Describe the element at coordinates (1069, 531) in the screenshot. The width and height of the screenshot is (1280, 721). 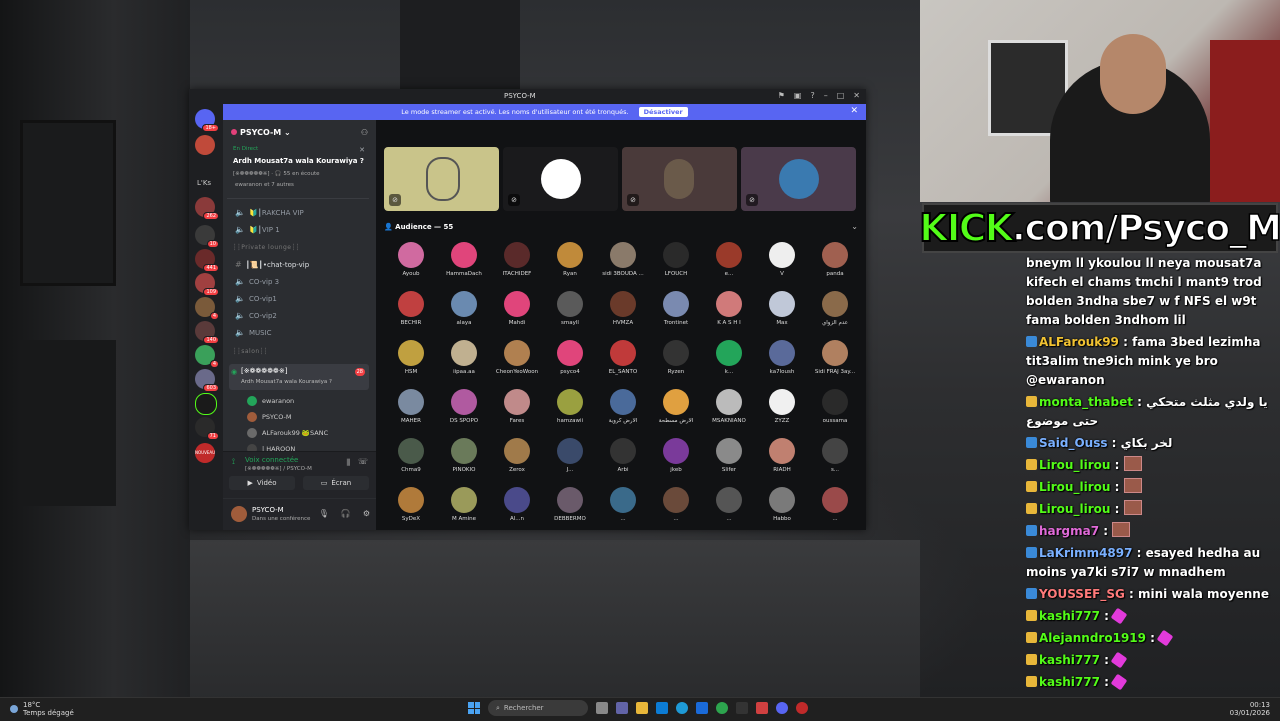
I see `chat-username: hargma7` at that location.